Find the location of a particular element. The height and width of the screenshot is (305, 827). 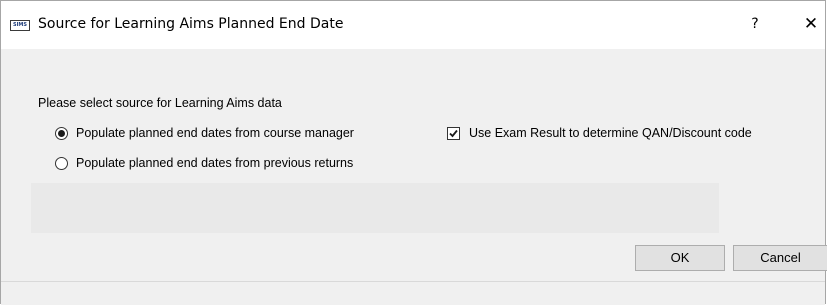

sims-app-icon: SIMS is located at coordinates (20, 25).